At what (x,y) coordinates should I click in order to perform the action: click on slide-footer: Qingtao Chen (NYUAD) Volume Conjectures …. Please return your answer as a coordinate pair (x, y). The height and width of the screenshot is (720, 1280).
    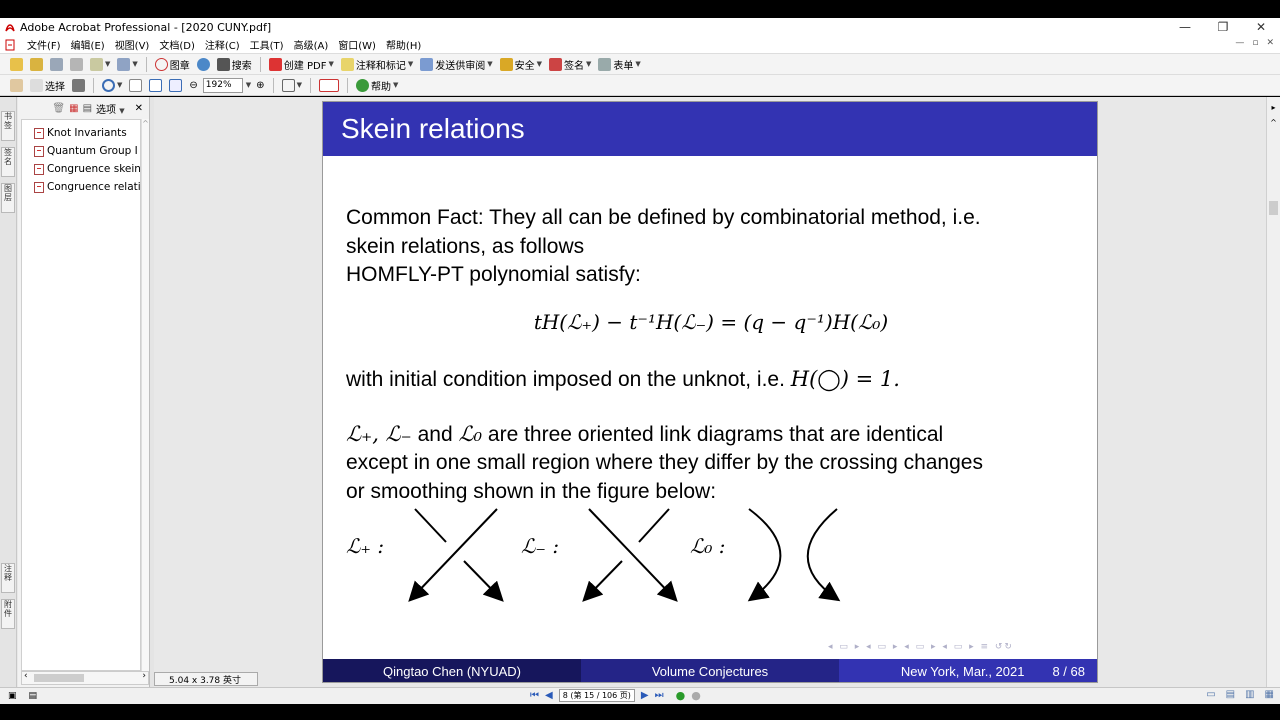
    Looking at the image, I should click on (710, 670).